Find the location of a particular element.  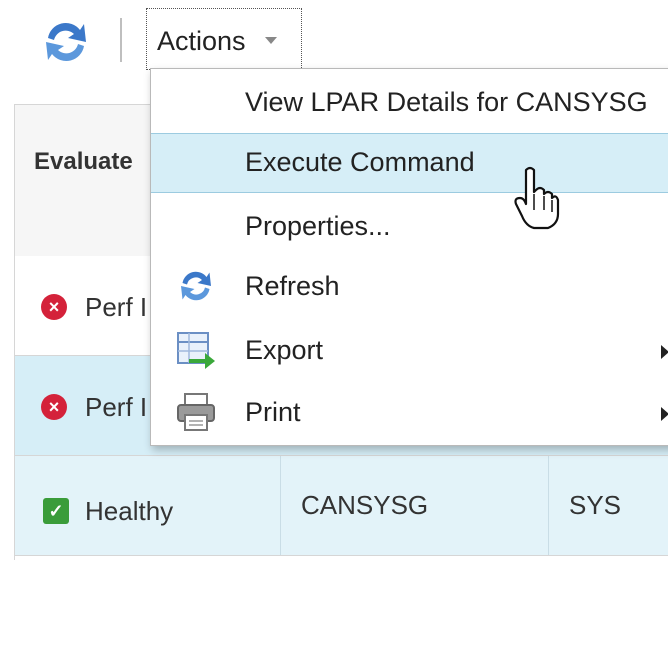

refresh-button is located at coordinates (66, 42).